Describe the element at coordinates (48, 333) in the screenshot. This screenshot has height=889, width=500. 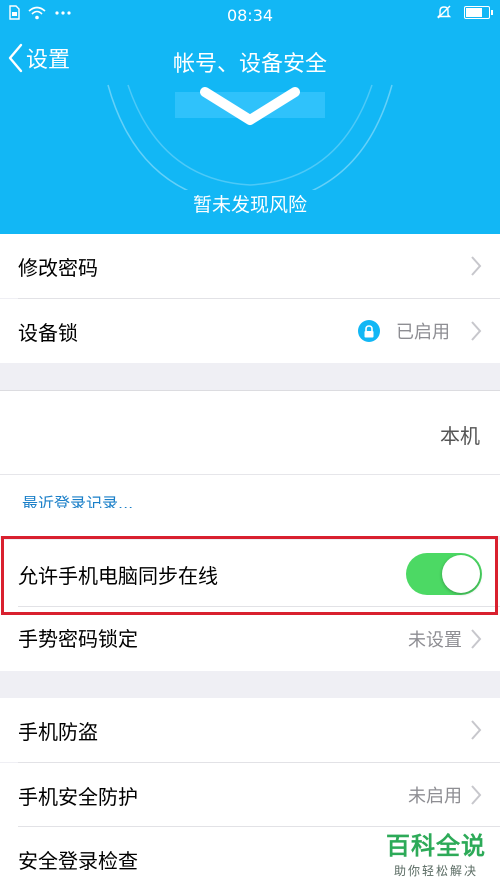
I see `device-lock-label: 设备锁` at that location.